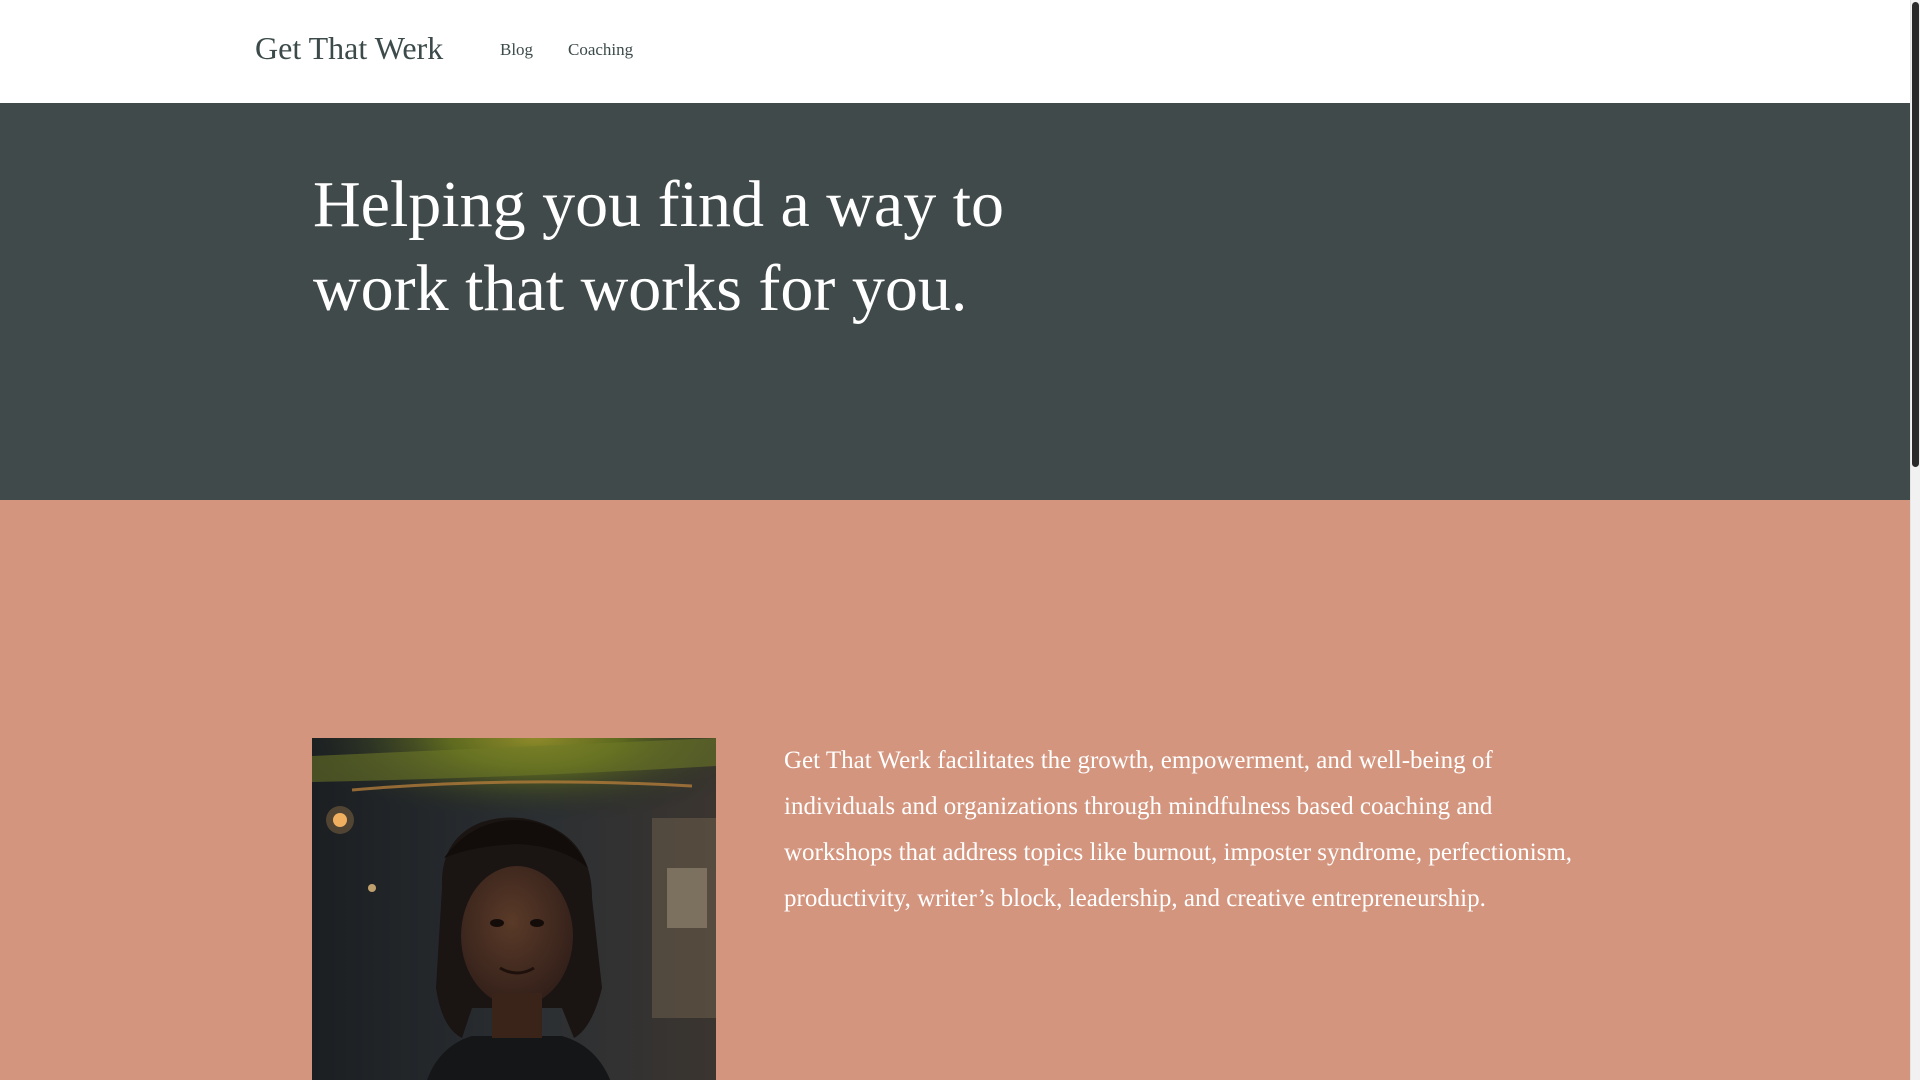 The height and width of the screenshot is (1080, 1920). I want to click on nav-link-blog: Blog, so click(516, 50).